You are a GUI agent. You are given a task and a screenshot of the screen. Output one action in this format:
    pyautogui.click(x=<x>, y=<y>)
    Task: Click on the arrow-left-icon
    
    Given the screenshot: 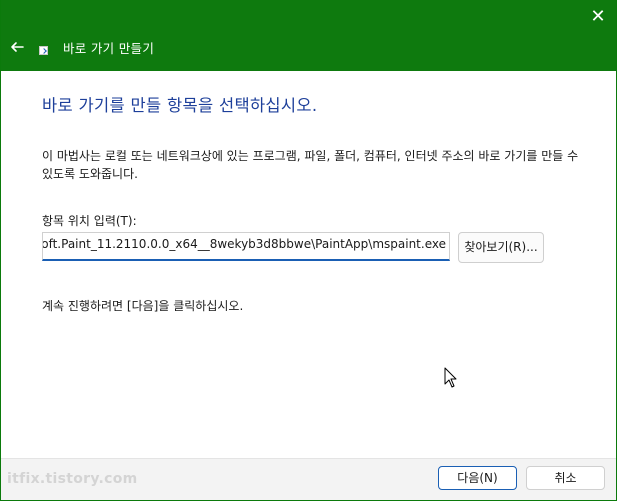 What is the action you would take?
    pyautogui.click(x=17, y=47)
    